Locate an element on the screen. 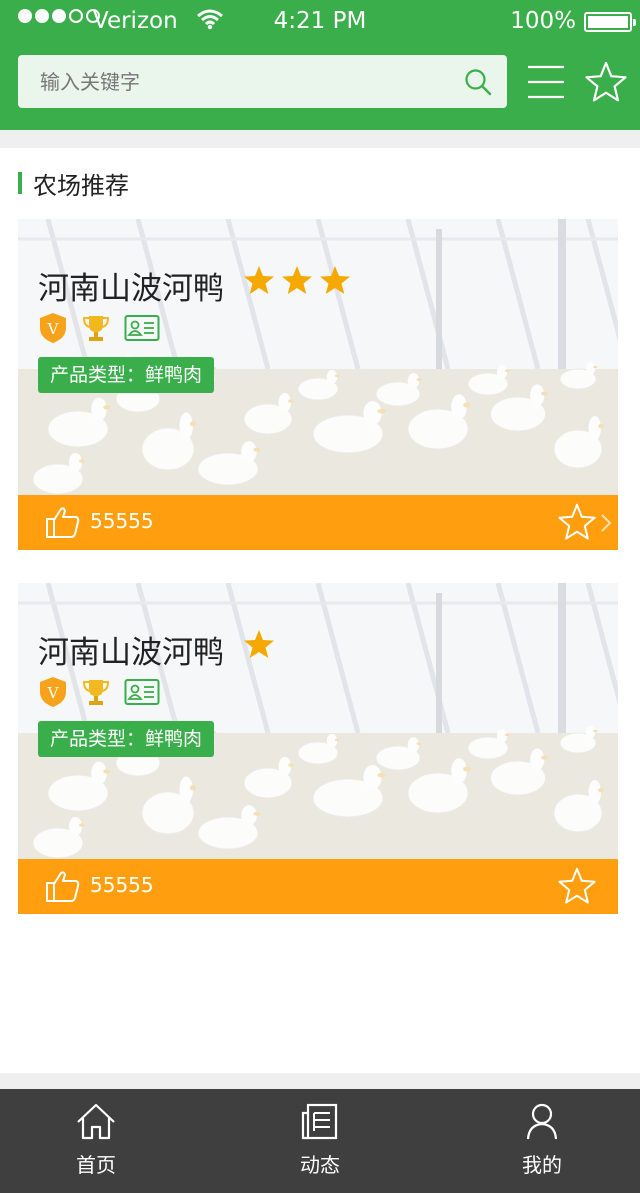 The width and height of the screenshot is (640, 1193). search-icon is located at coordinates (478, 82).